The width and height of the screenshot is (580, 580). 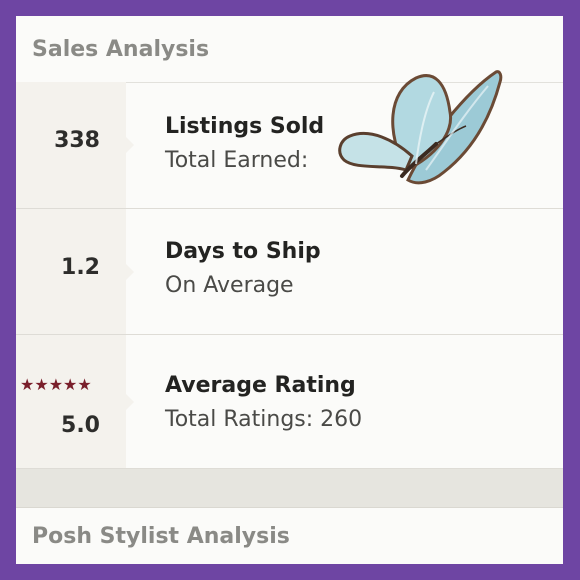 What do you see at coordinates (289, 488) in the screenshot?
I see `section-divider` at bounding box center [289, 488].